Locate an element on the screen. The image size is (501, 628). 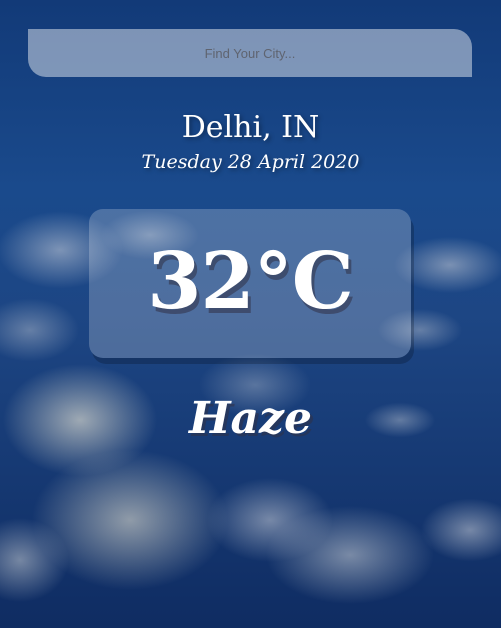
temperature-value: 32°C is located at coordinates (250, 281).